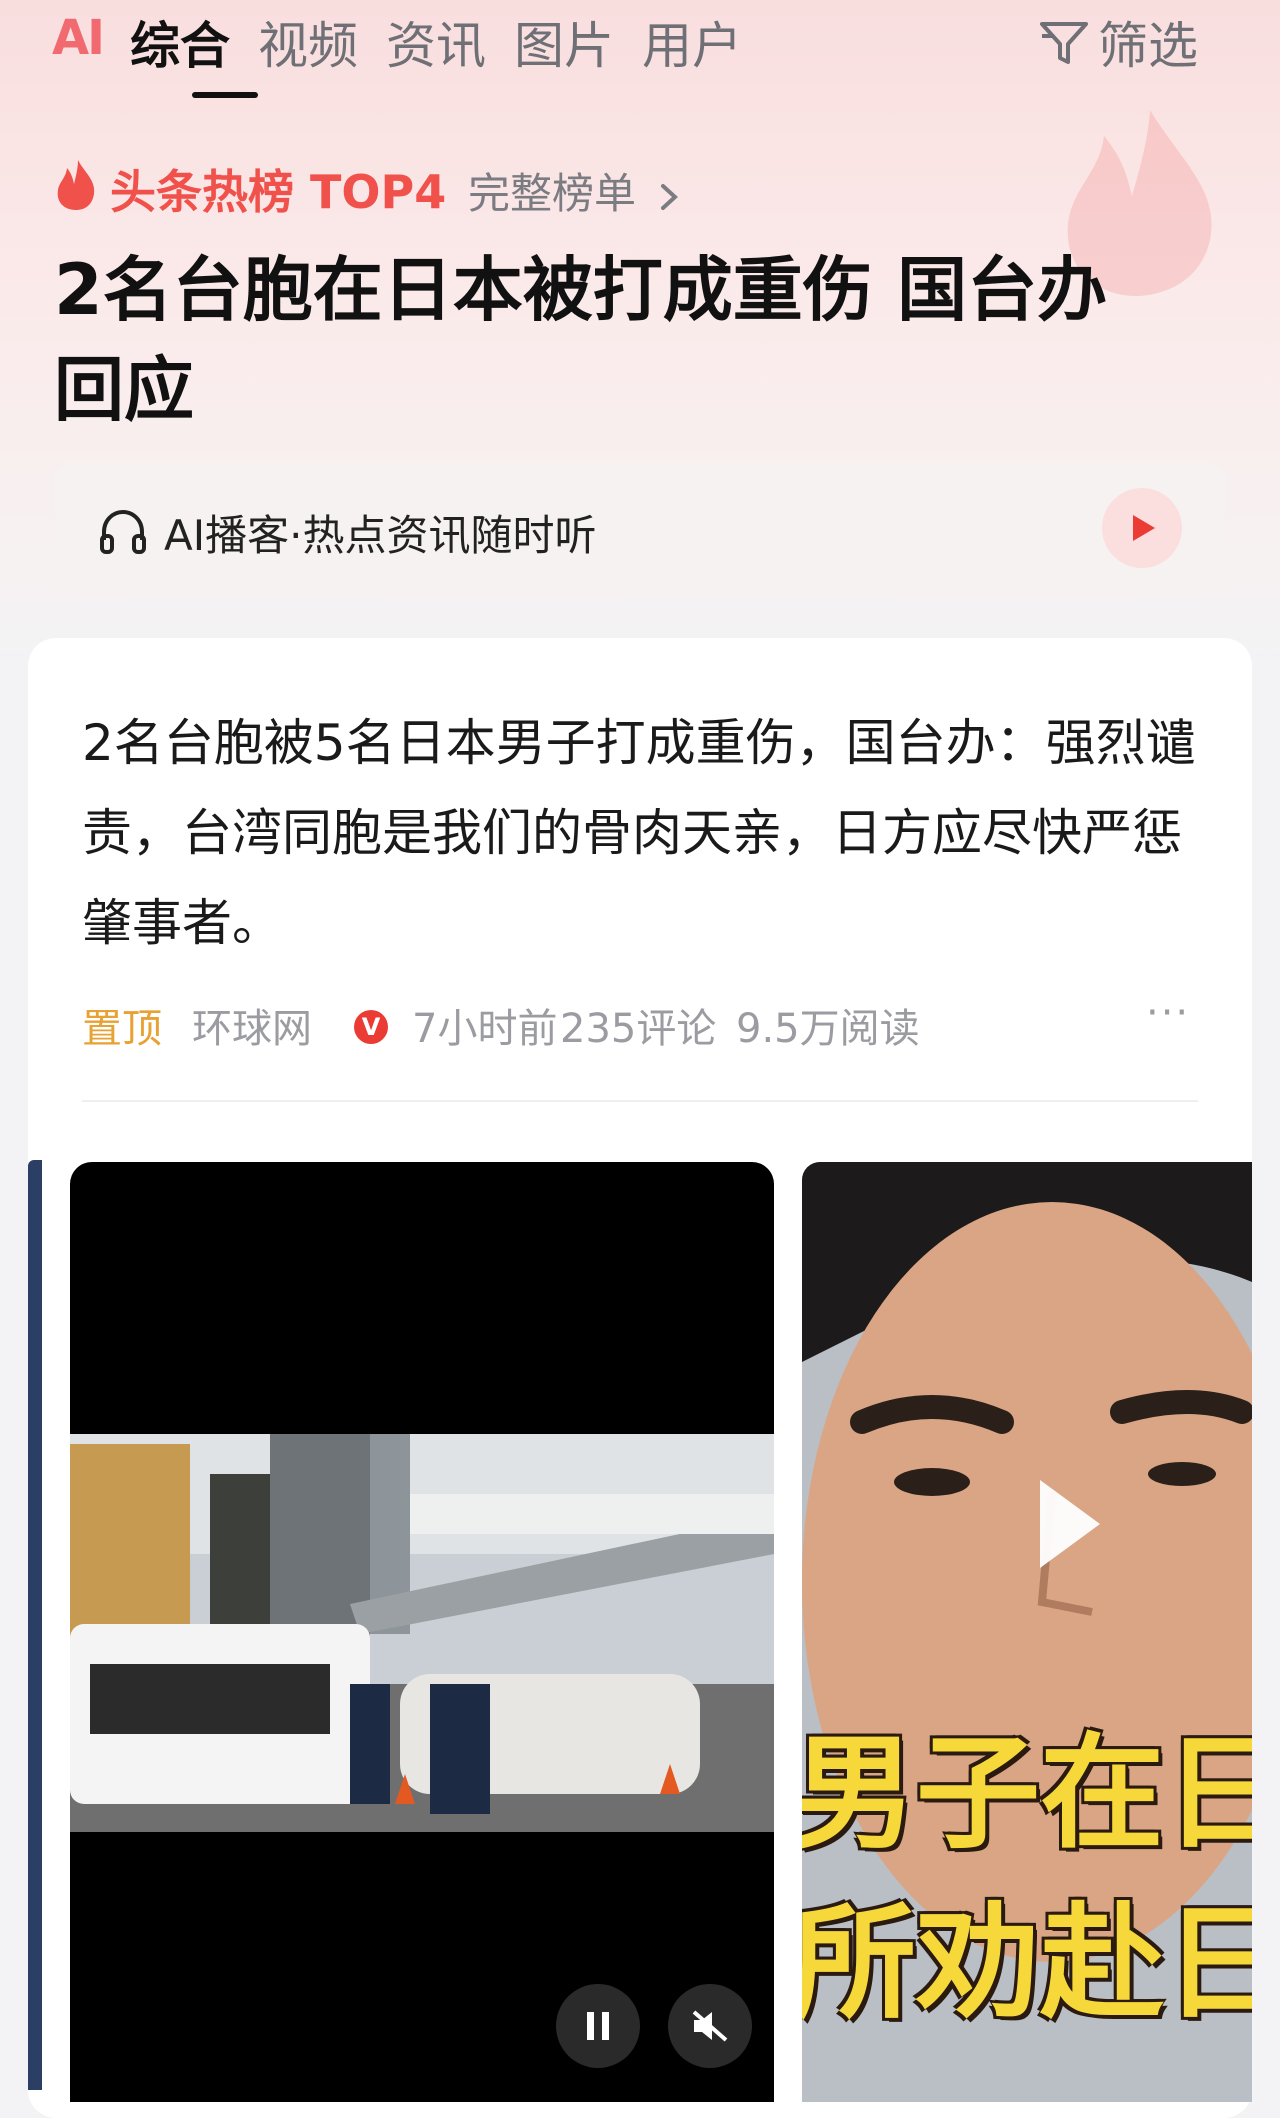  I want to click on tab-comprehensive: 综合, so click(180, 42).